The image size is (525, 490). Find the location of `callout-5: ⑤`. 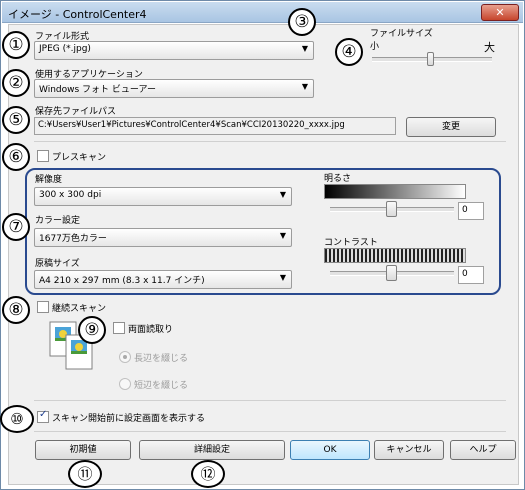

callout-5: ⑤ is located at coordinates (16, 120).